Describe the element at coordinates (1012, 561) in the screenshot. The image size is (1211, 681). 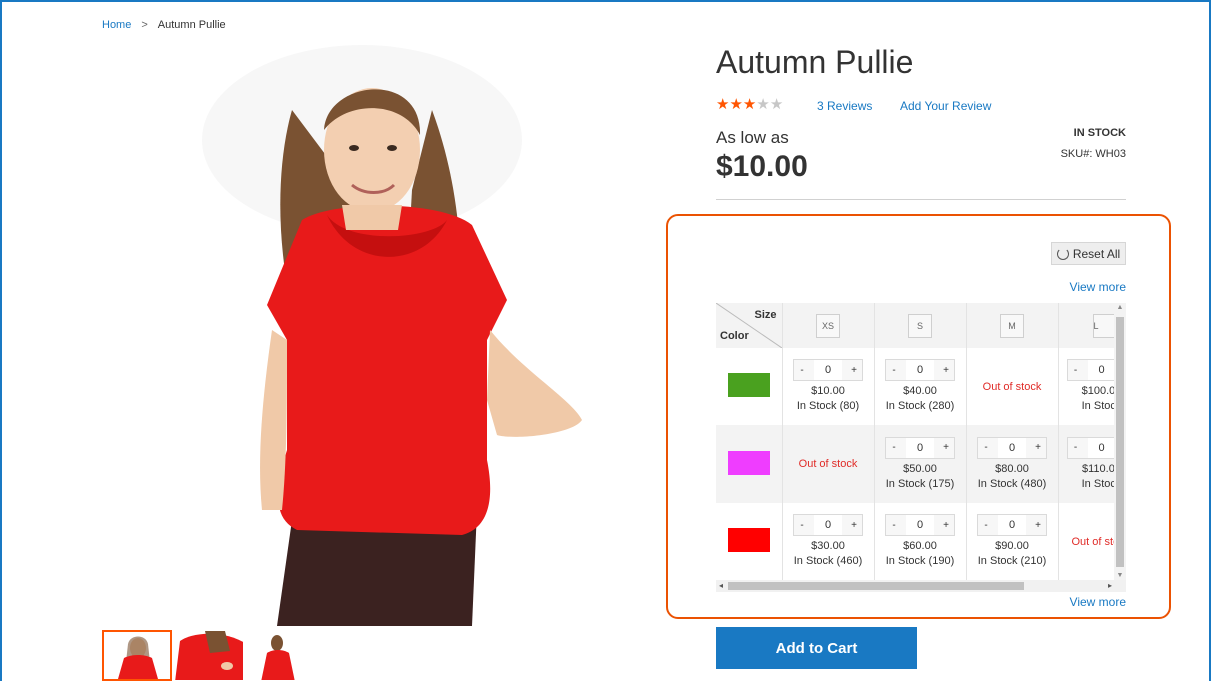
I see `cell-stock: In Stock (210)` at that location.